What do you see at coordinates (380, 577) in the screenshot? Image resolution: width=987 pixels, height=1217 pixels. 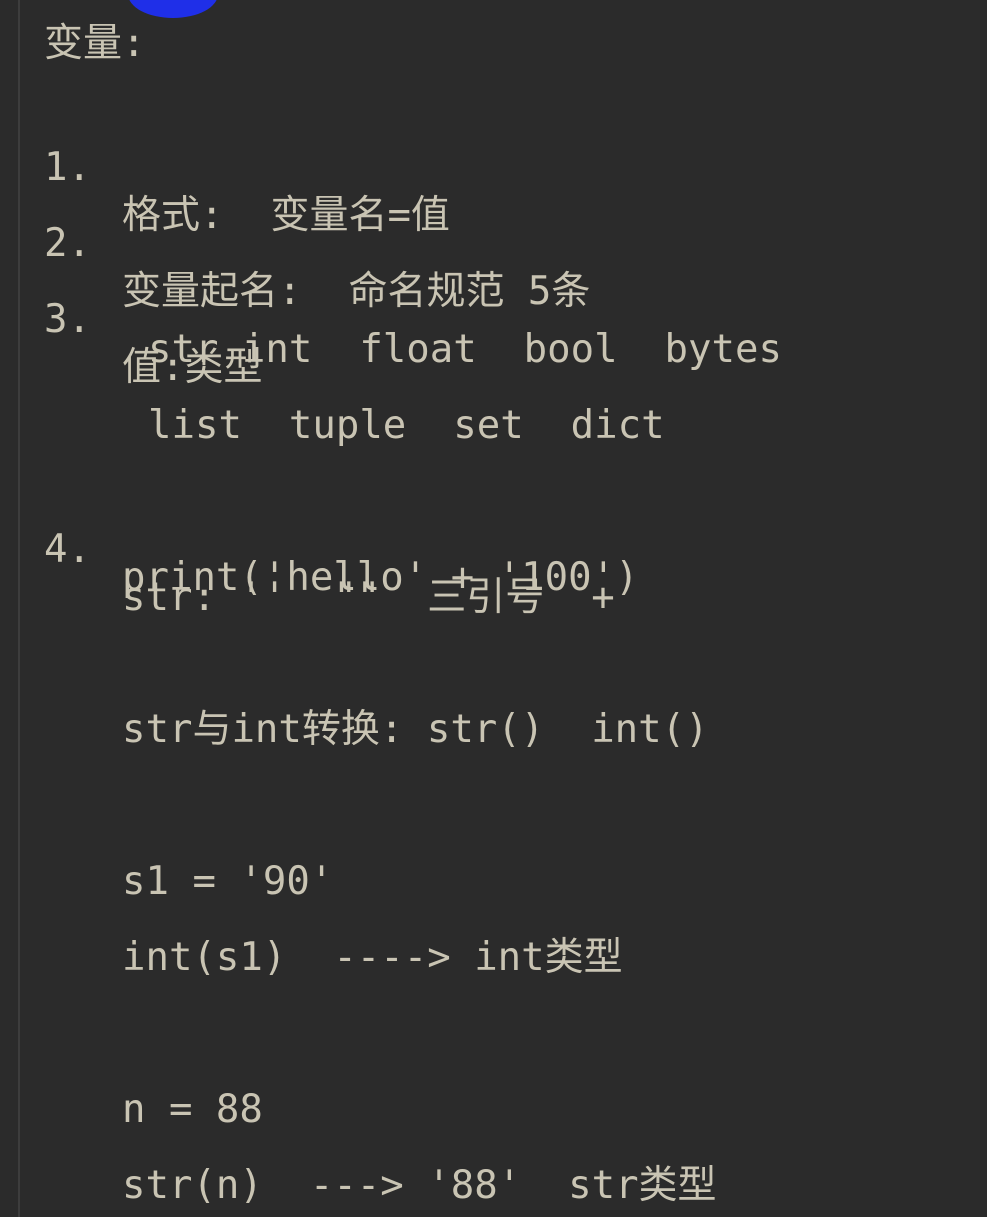 I see `code-print-line: print('hello' + '100')` at bounding box center [380, 577].